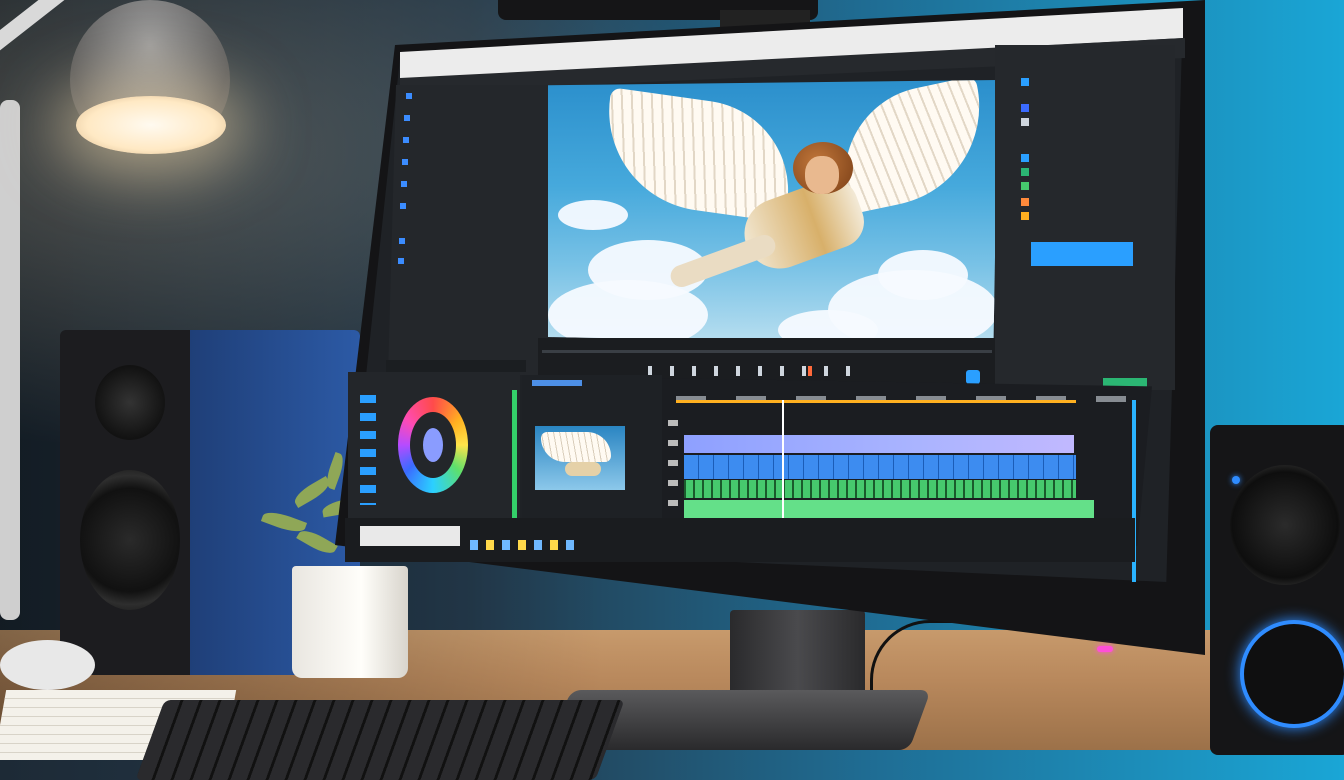  I want to click on inspector-rows, so click(1090, 155).